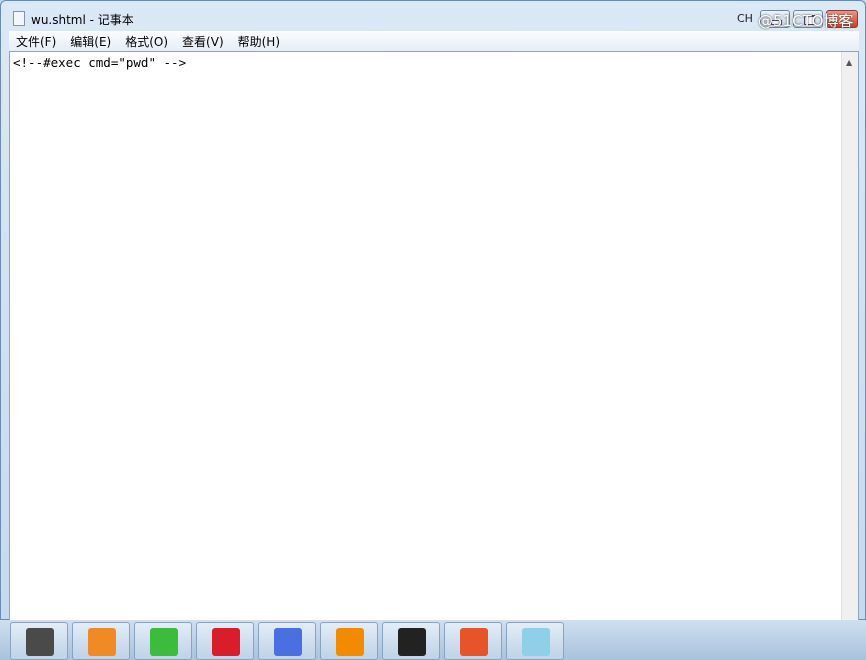 The height and width of the screenshot is (660, 866). I want to click on window-title: wu.shtml - 记事本, so click(82, 20).